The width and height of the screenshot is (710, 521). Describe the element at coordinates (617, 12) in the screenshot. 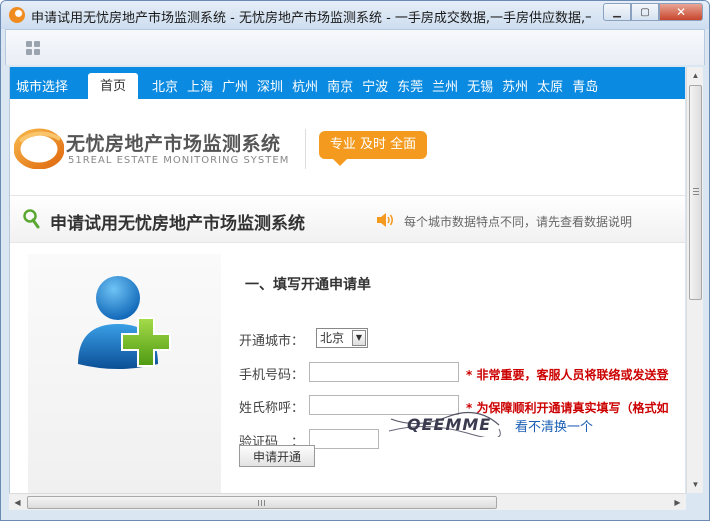

I see `minimize-button: ▁` at that location.